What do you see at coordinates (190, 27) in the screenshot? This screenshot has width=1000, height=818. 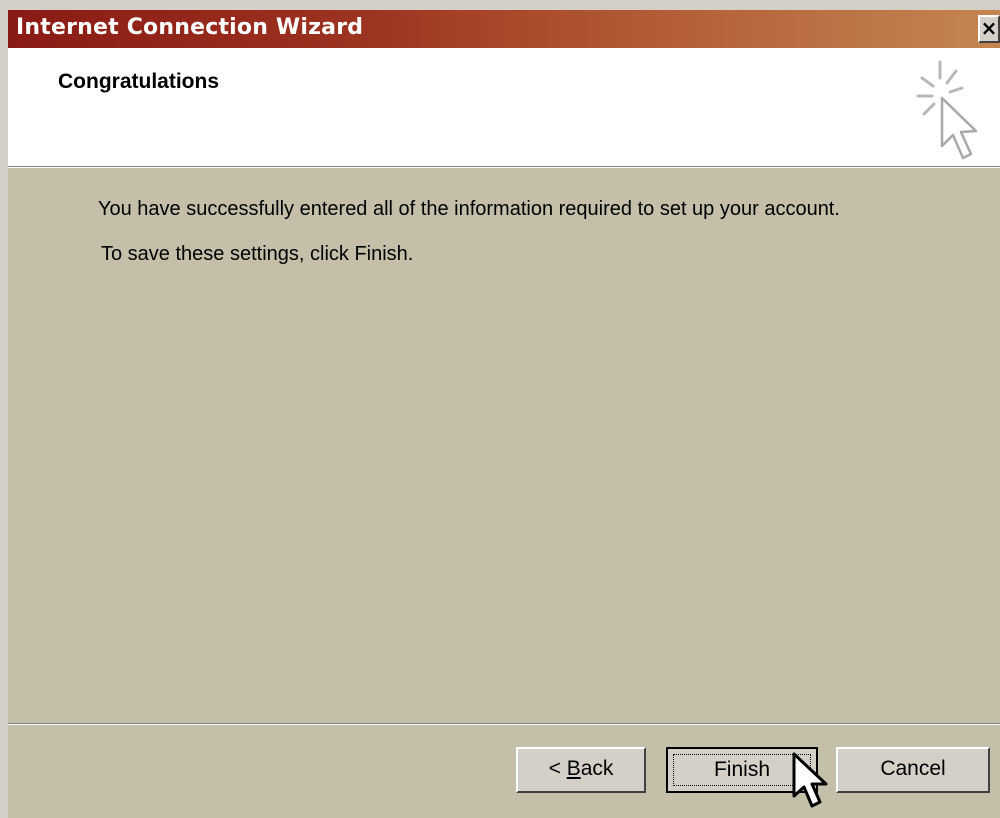 I see `window-title: Internet Connection Wizard` at bounding box center [190, 27].